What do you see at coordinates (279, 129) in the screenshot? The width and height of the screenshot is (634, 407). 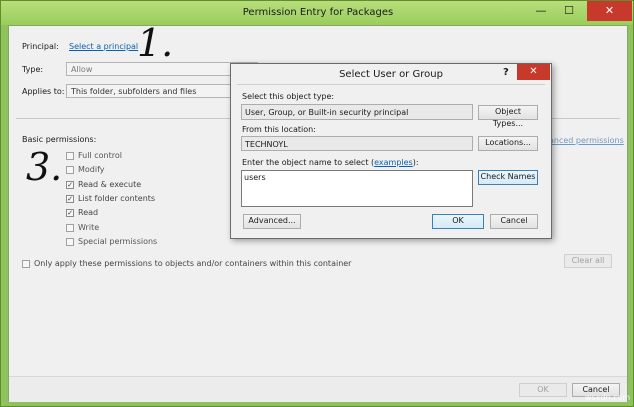 I see `location-label: From this location:` at bounding box center [279, 129].